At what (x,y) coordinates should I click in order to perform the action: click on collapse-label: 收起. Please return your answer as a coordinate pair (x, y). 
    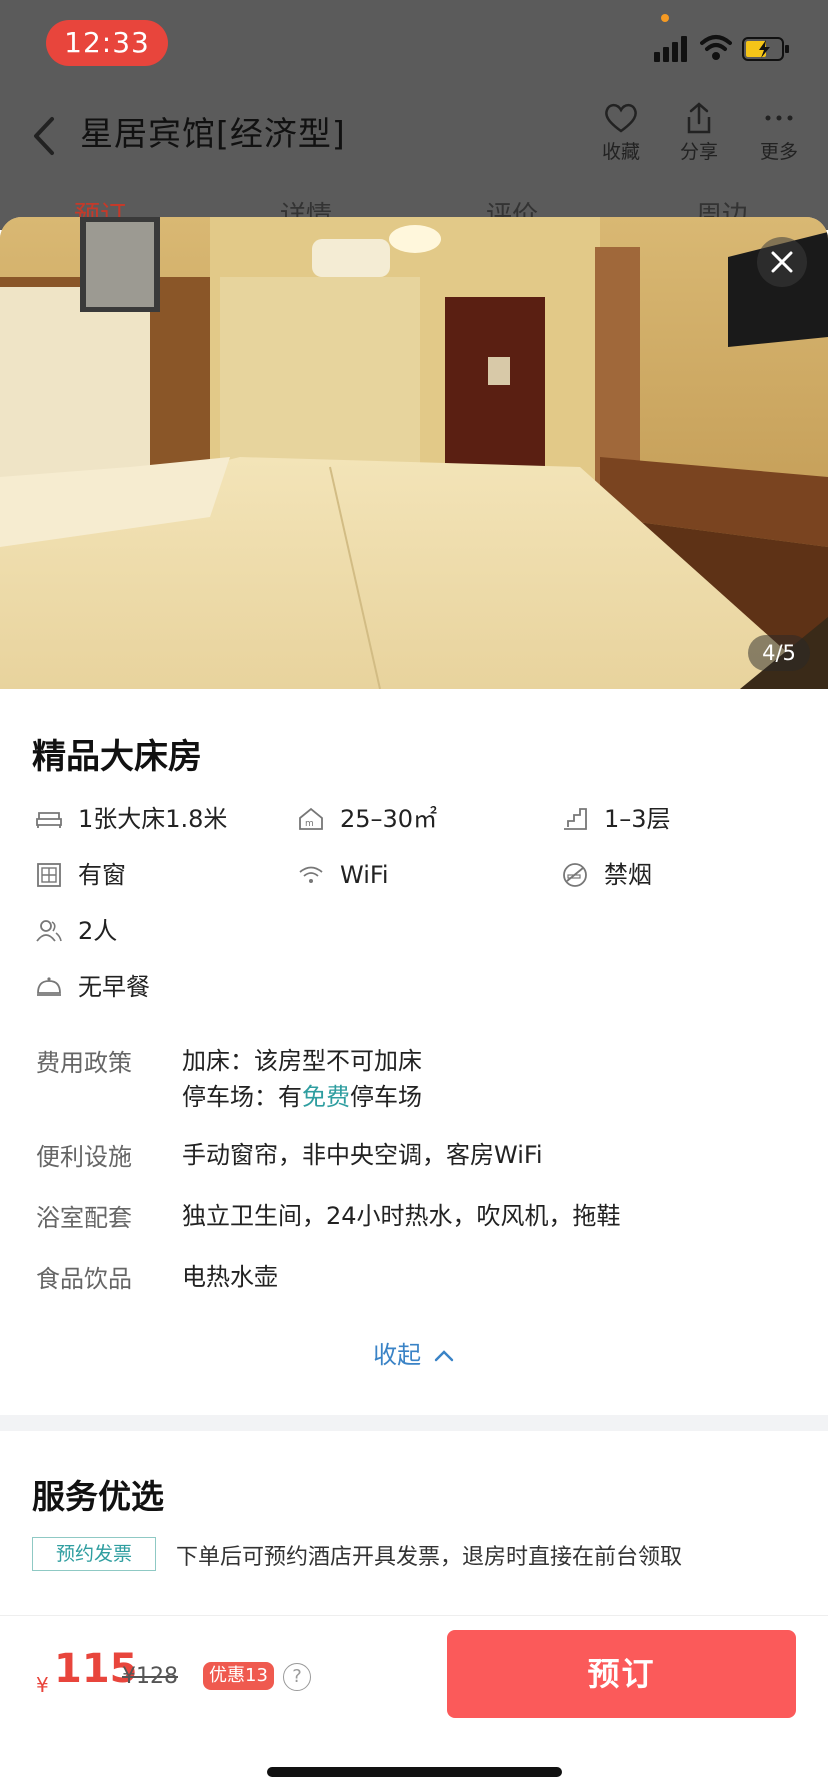
    Looking at the image, I should click on (397, 1355).